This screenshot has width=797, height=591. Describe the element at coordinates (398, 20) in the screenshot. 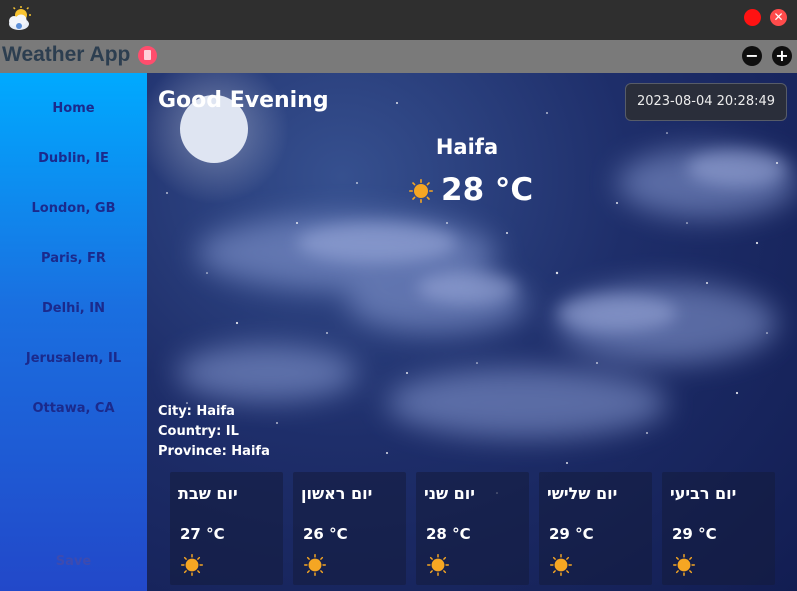

I see `window-titlebar: ✕` at that location.